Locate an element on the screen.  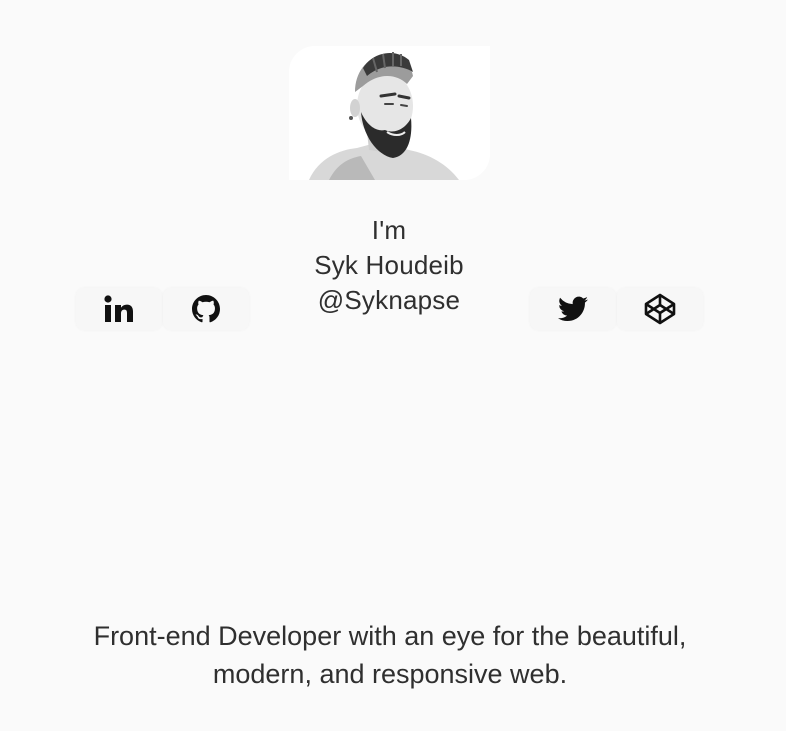
intro-block: I'm Syk Houdeib @Syknapse is located at coordinates (389, 265).